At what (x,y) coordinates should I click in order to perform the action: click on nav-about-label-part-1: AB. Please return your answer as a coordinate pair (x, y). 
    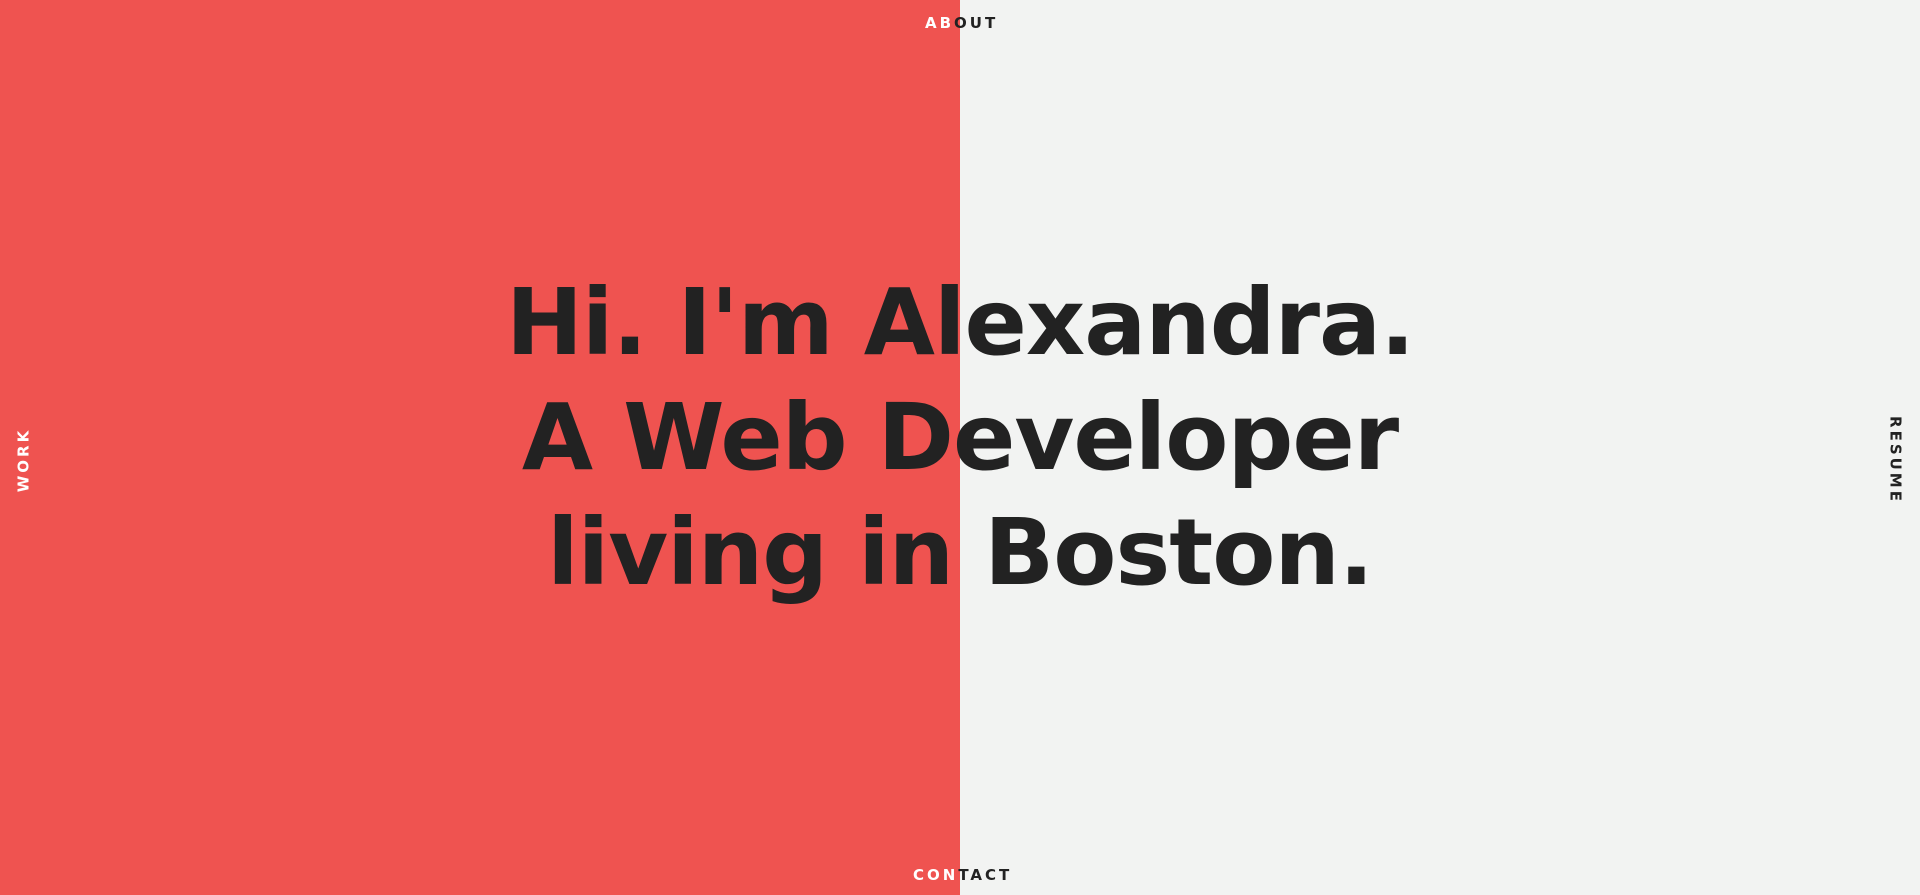
    Looking at the image, I should click on (940, 23).